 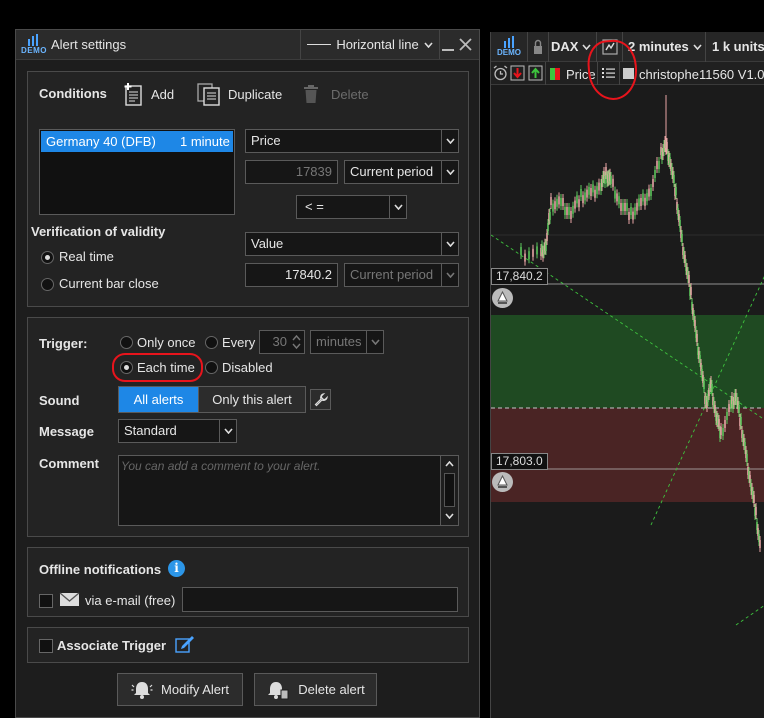 I want to click on target-period-select: Current period, so click(x=401, y=275).